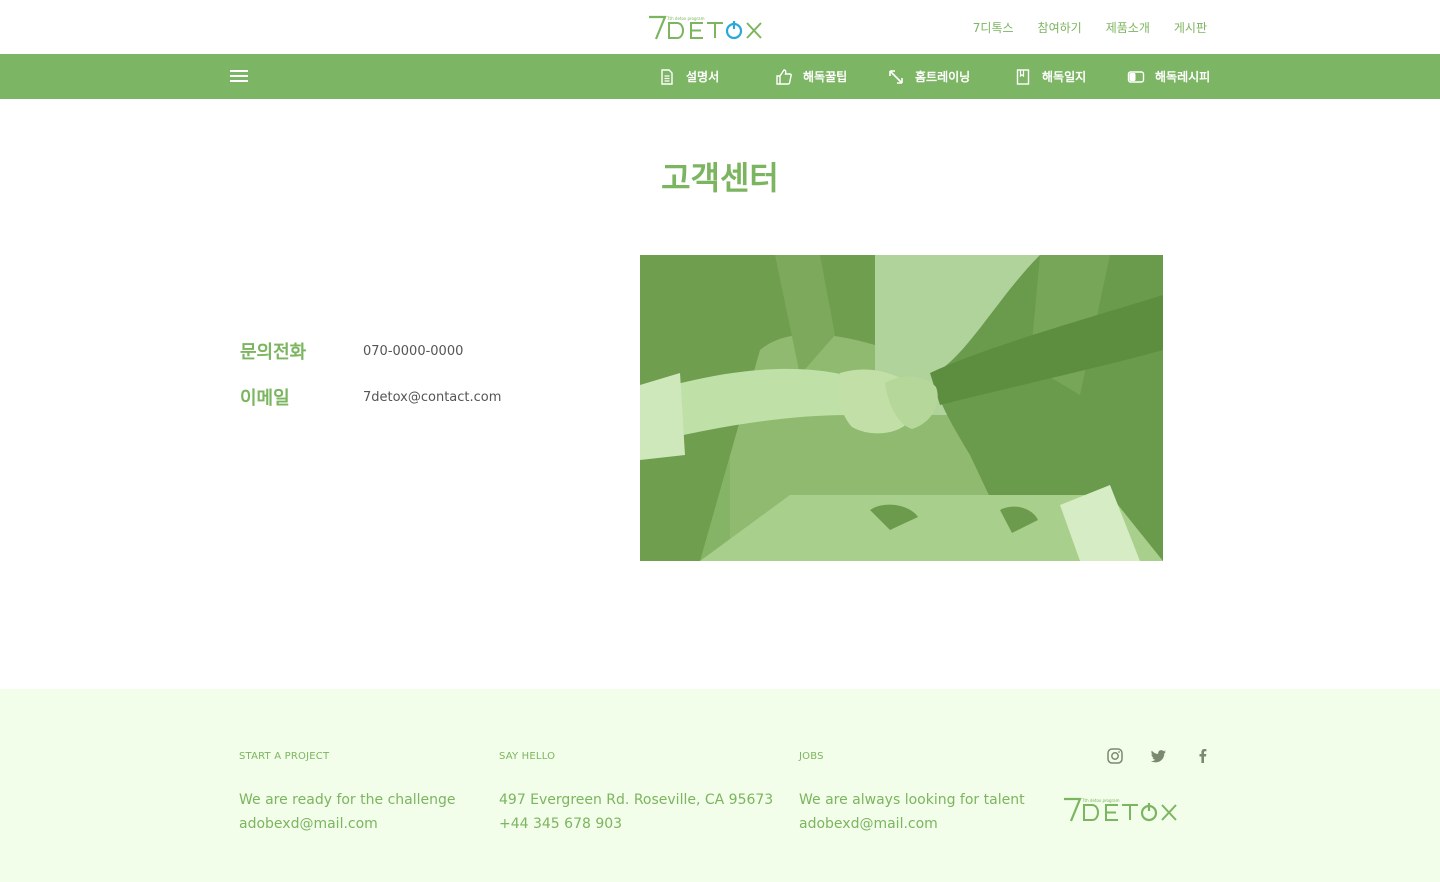 Image resolution: width=1440 pixels, height=882 pixels. I want to click on sub-nav-label: 설명서, so click(703, 77).